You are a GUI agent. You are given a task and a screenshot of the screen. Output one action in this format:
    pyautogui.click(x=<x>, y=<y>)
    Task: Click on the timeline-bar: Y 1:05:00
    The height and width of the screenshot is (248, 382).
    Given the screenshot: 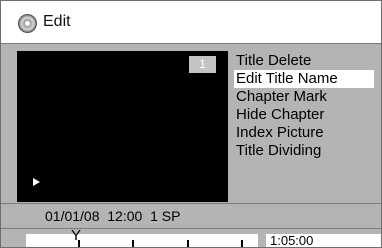 What is the action you would take?
    pyautogui.click(x=191, y=237)
    